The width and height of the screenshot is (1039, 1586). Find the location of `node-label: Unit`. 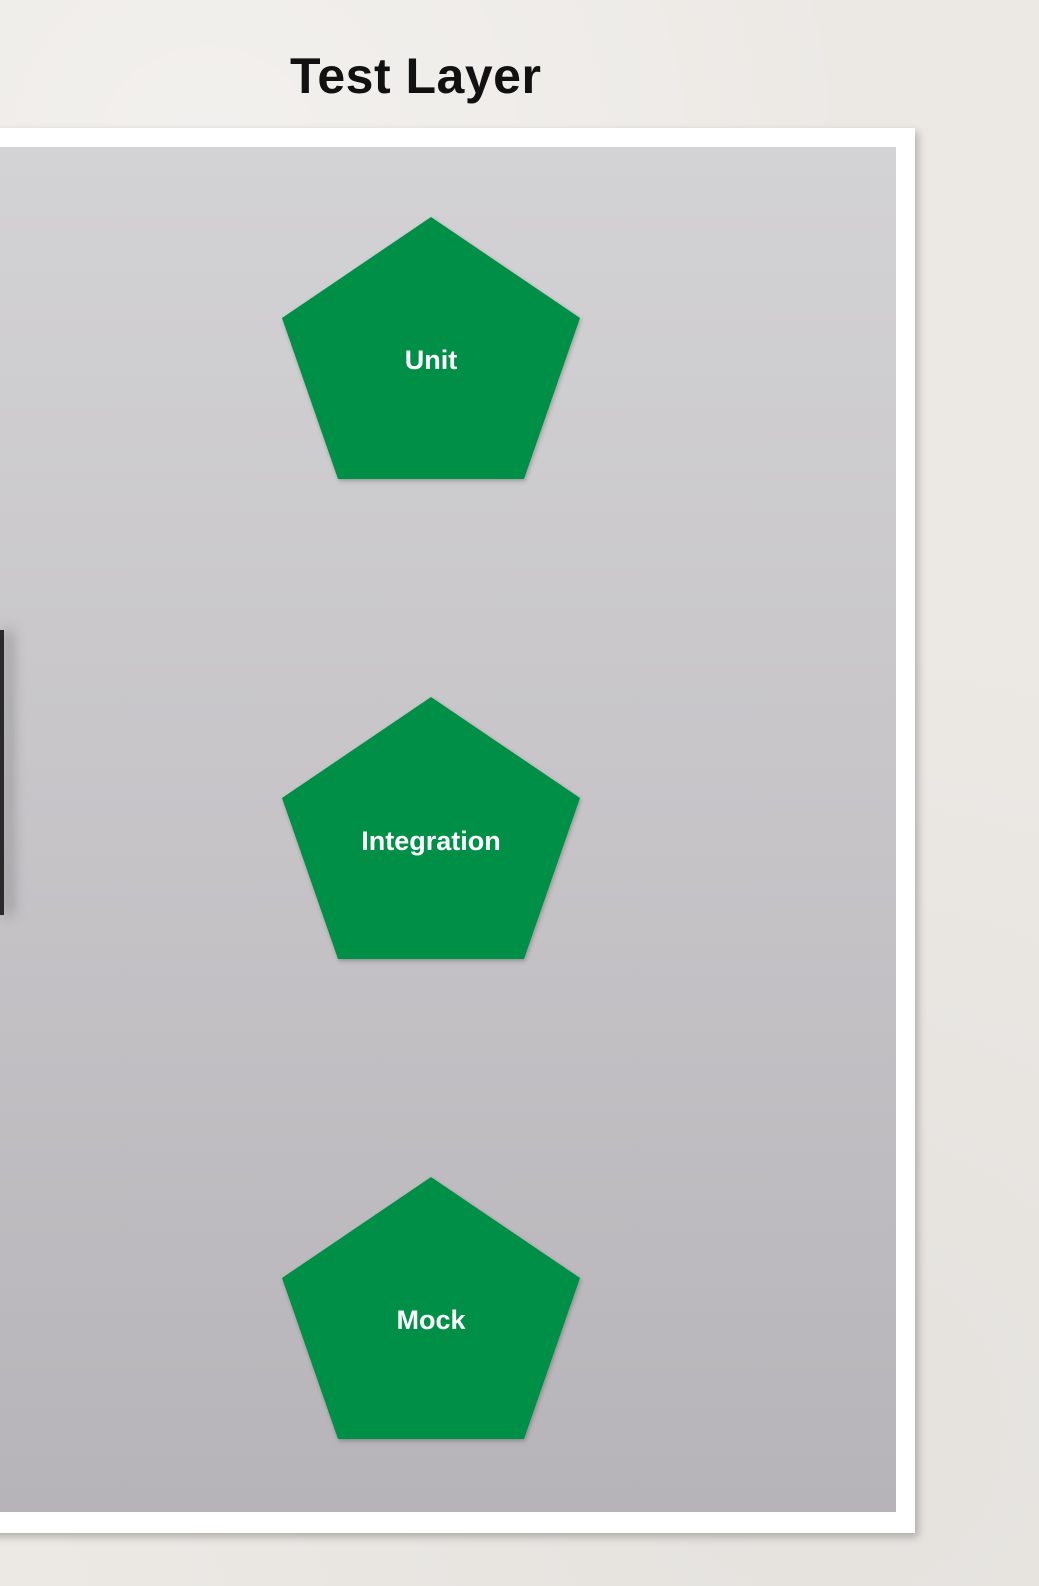

node-label: Unit is located at coordinates (431, 360).